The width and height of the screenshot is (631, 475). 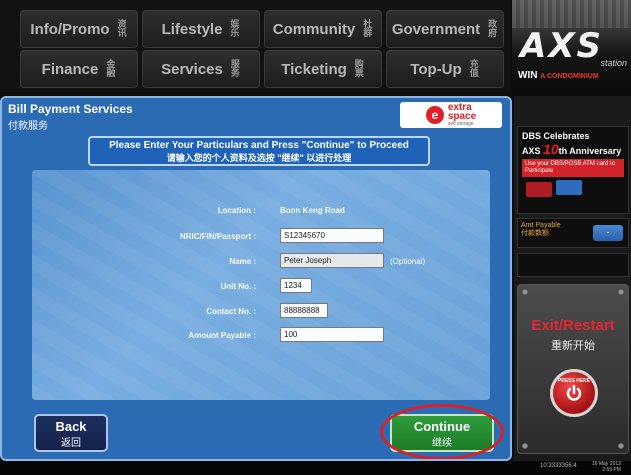 I want to click on exit-restart-panel: Exit/Restart 重新开始 PRESS HERE, so click(x=573, y=369).